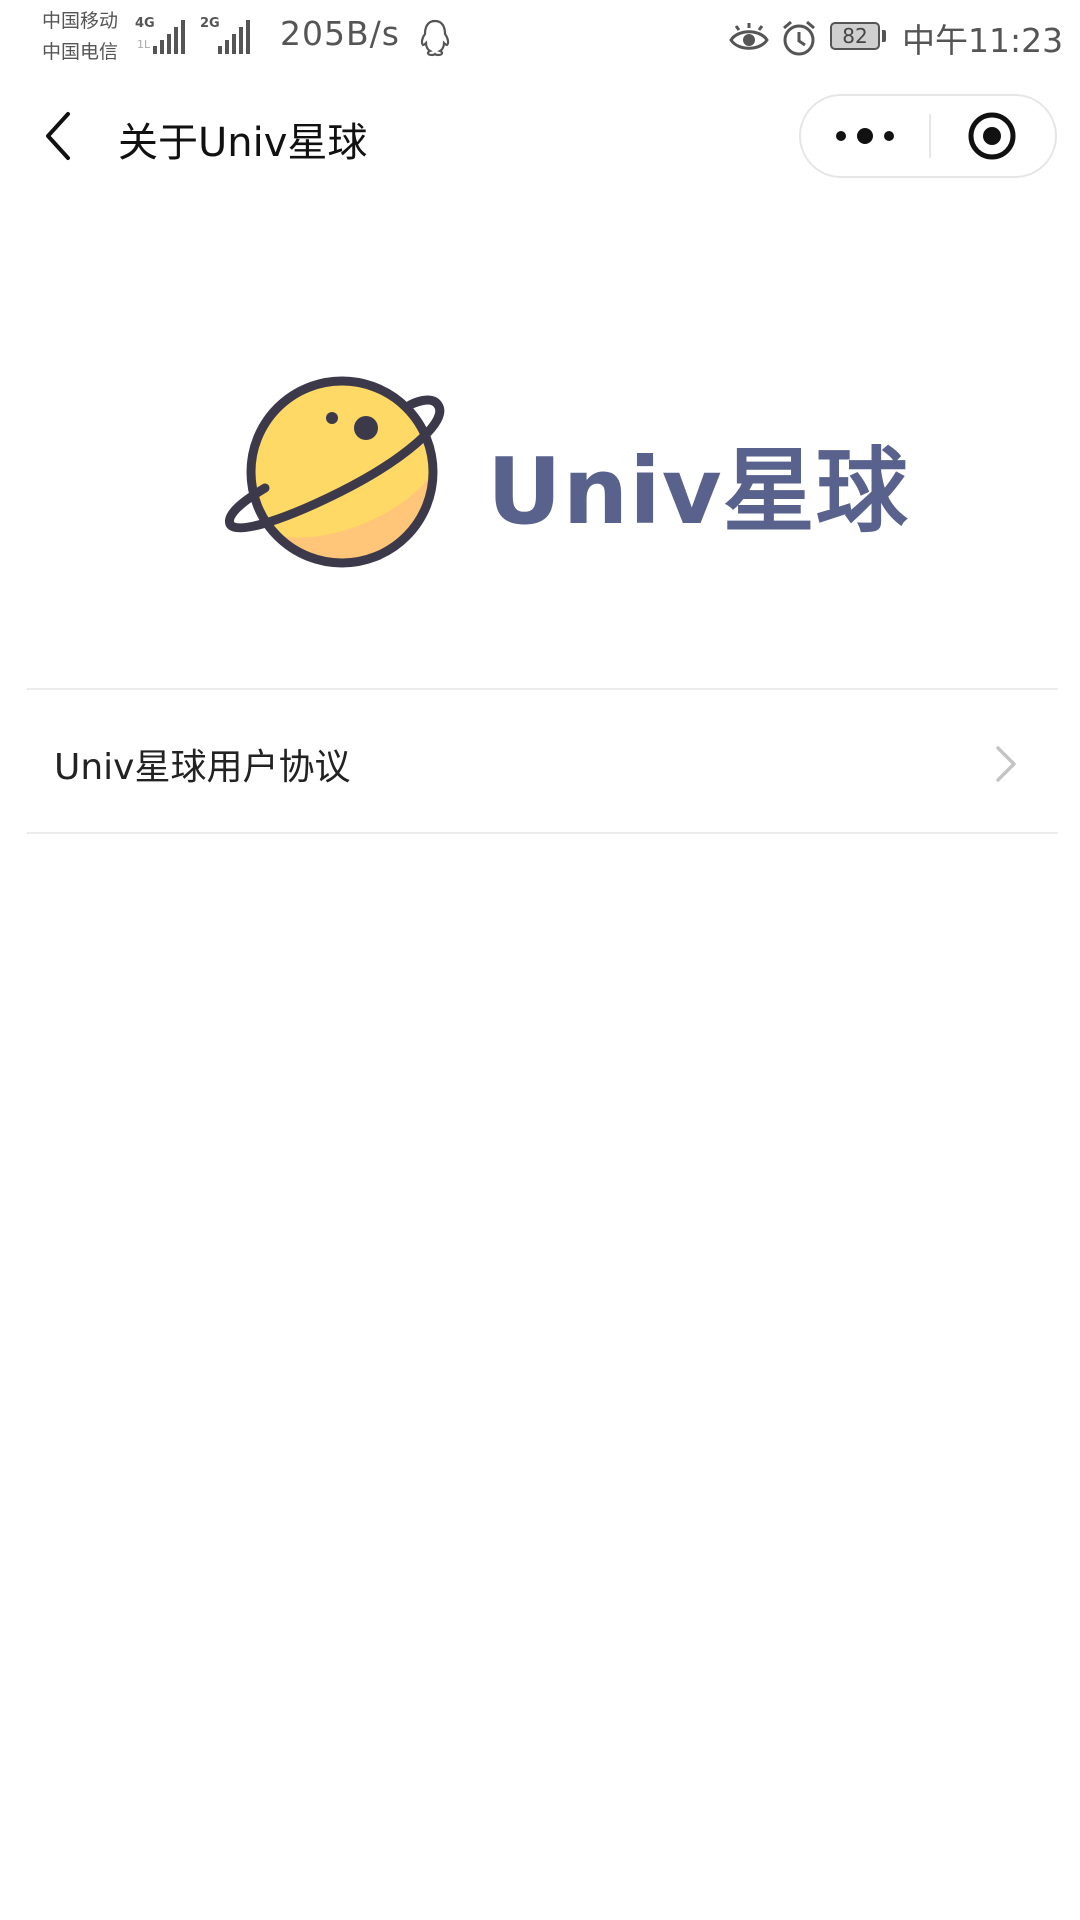  What do you see at coordinates (983, 40) in the screenshot?
I see `clock: 中午11:23` at bounding box center [983, 40].